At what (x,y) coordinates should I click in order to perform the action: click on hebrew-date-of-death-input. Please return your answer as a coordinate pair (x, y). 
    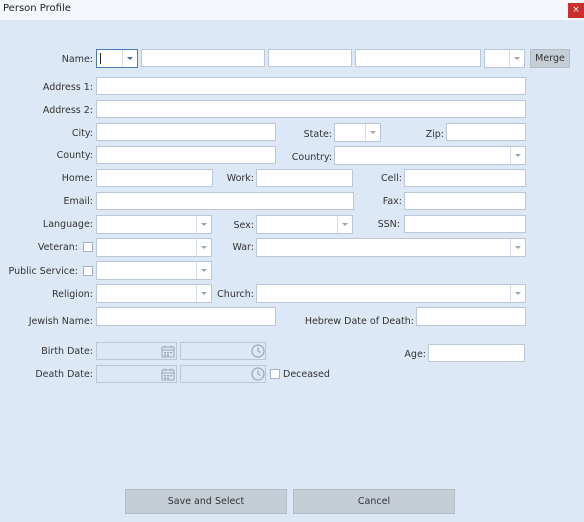
    Looking at the image, I should click on (471, 316).